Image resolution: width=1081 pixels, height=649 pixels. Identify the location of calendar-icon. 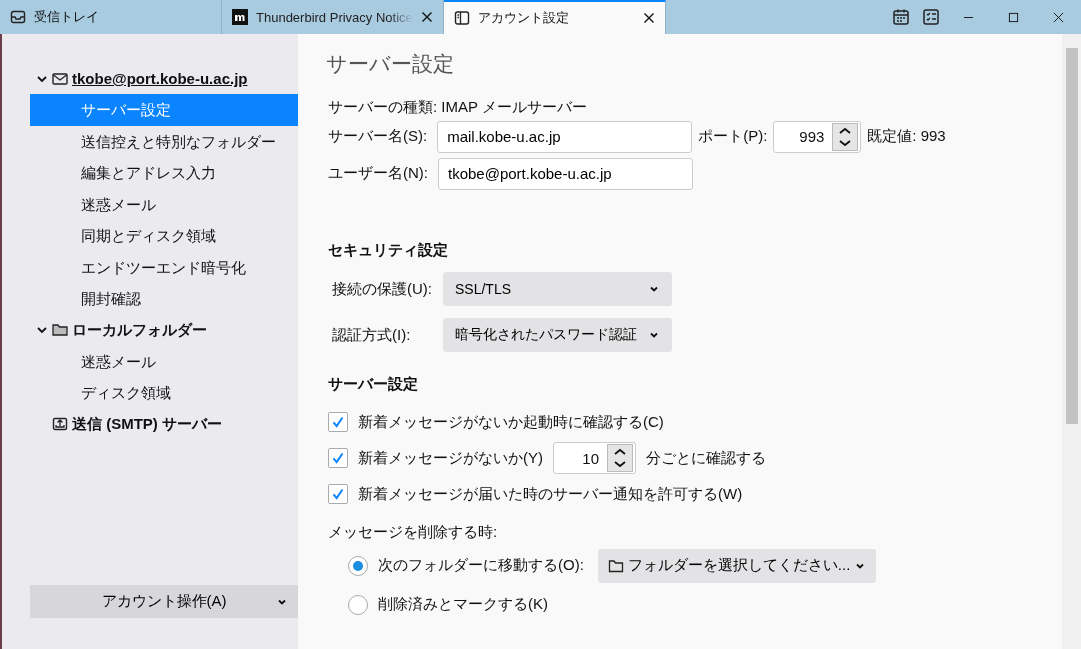
(901, 17).